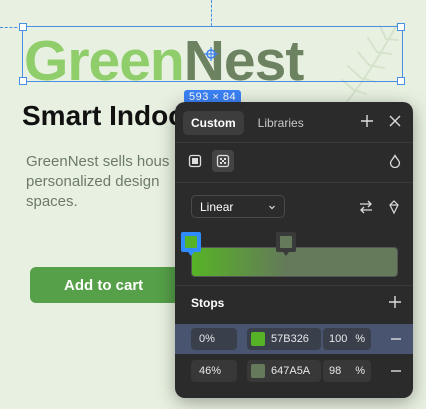 Image resolution: width=426 pixels, height=409 pixels. Describe the element at coordinates (367, 121) in the screenshot. I see `plus-icon` at that location.